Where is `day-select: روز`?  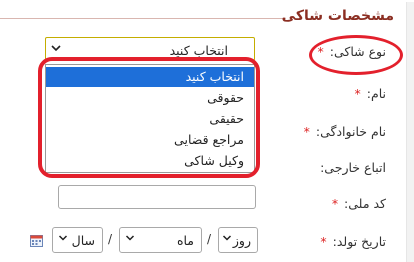
day-select: روز is located at coordinates (238, 240).